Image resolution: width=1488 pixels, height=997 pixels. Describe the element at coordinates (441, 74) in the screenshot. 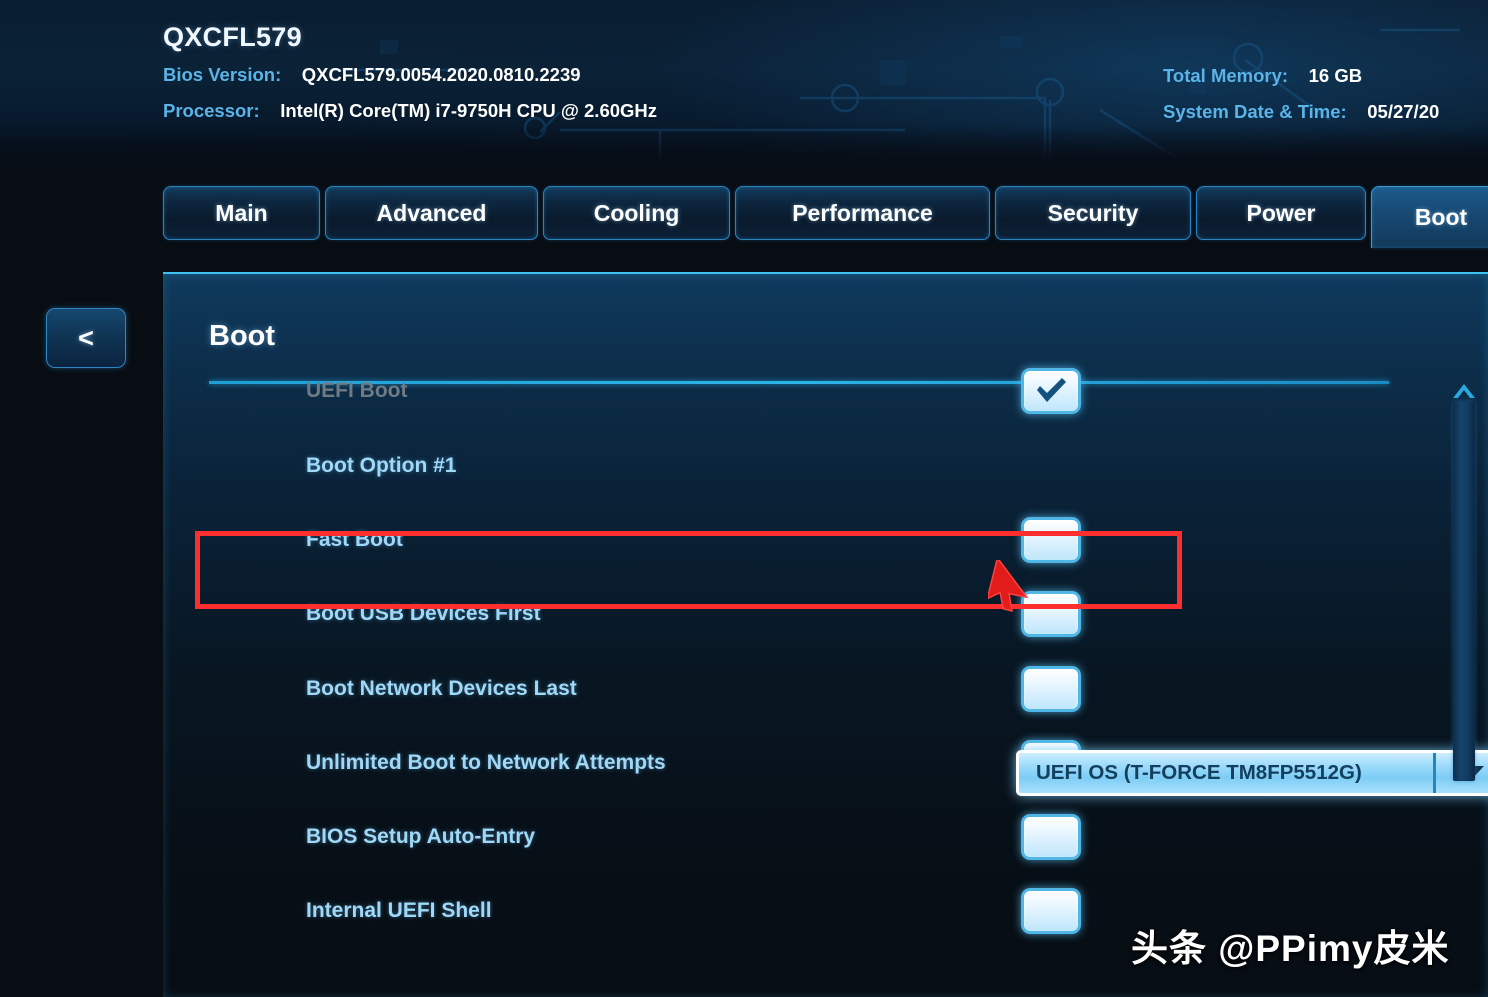

I see `bios-version-value: QXCFL579.0054.2020.0810.2239` at that location.